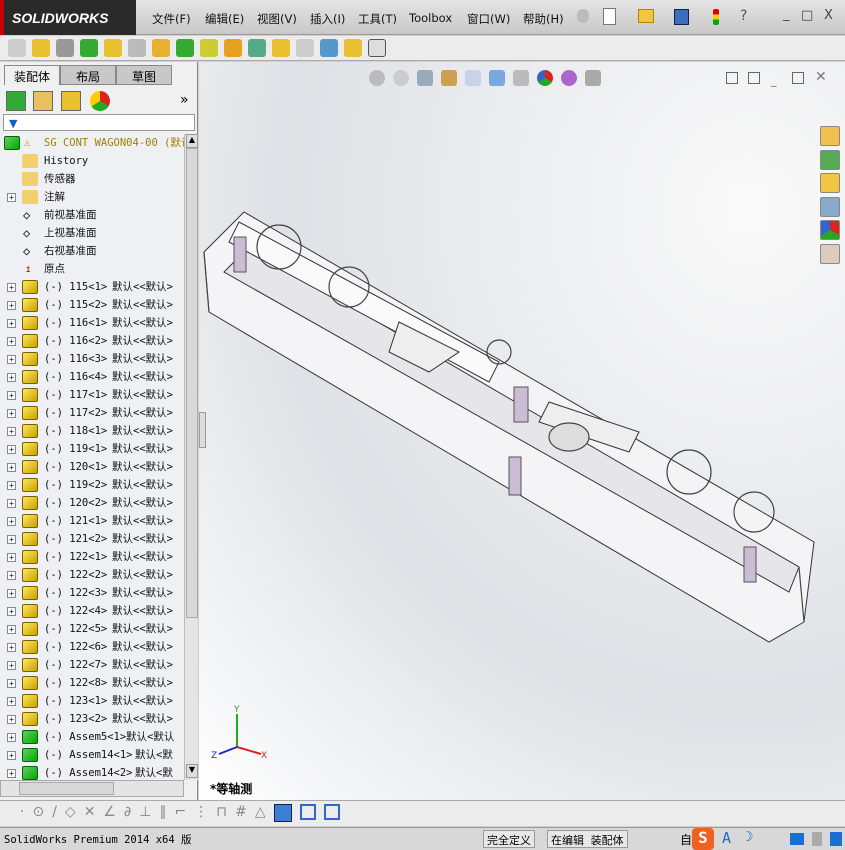  Describe the element at coordinates (92, 179) in the screenshot. I see `tree-item: 传感器` at that location.